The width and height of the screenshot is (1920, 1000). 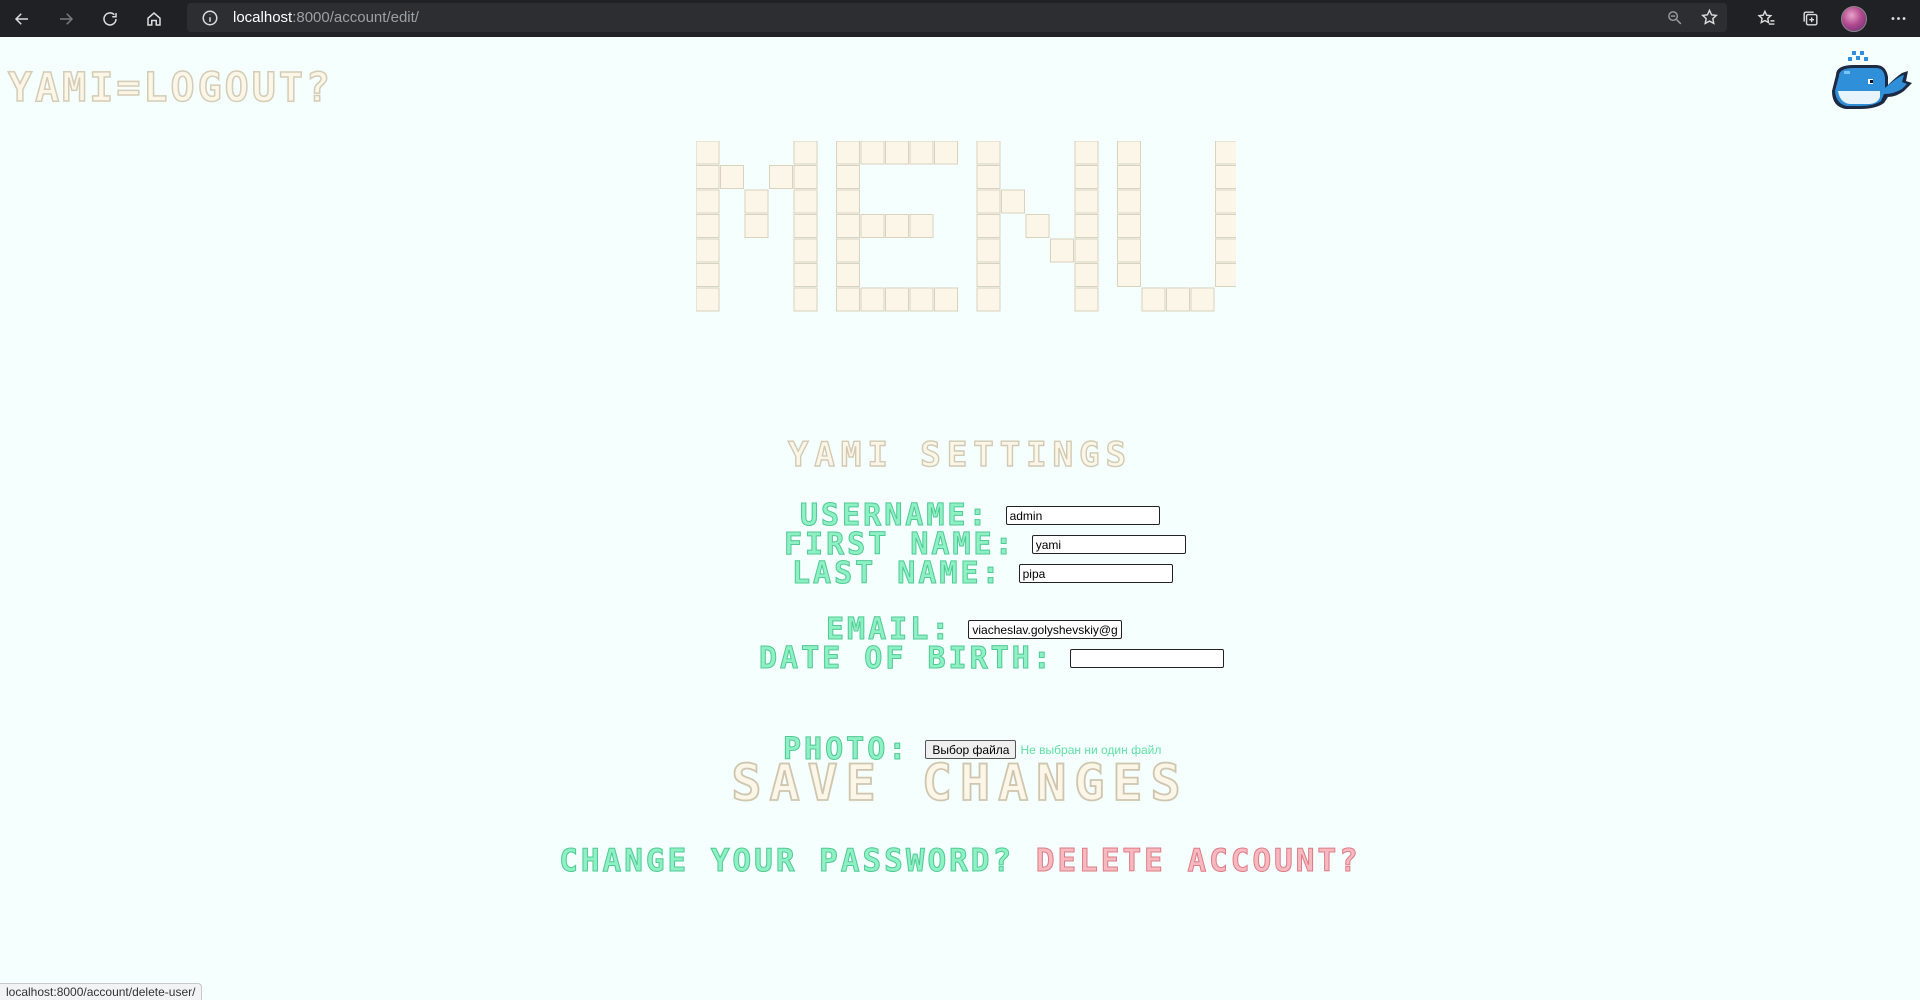 What do you see at coordinates (1872, 80) in the screenshot?
I see `whale-icon` at bounding box center [1872, 80].